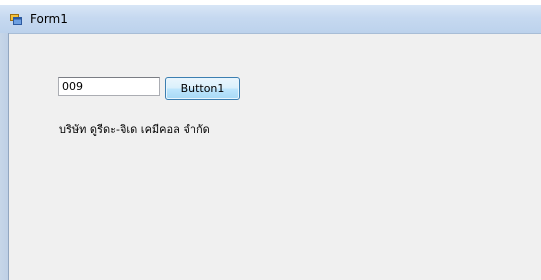  I want to click on button1: Button1, so click(202, 88).